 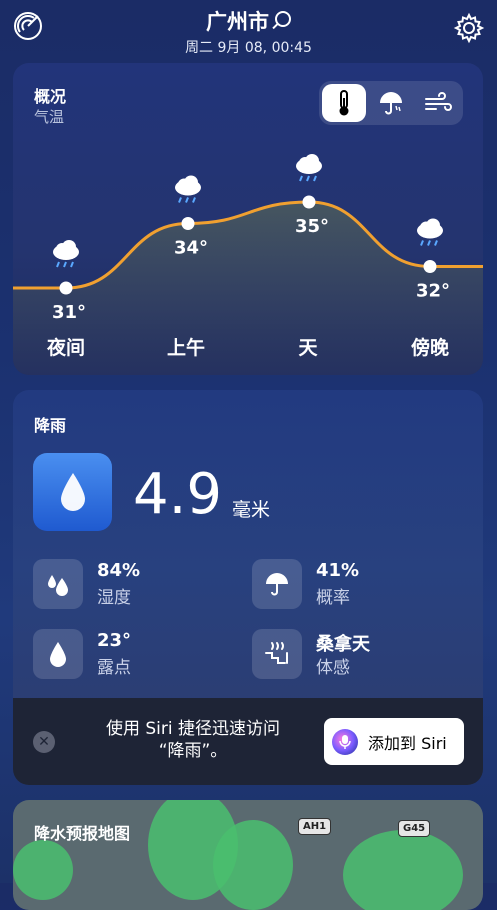 What do you see at coordinates (114, 668) in the screenshot?
I see `dewpoint-label: 露点` at bounding box center [114, 668].